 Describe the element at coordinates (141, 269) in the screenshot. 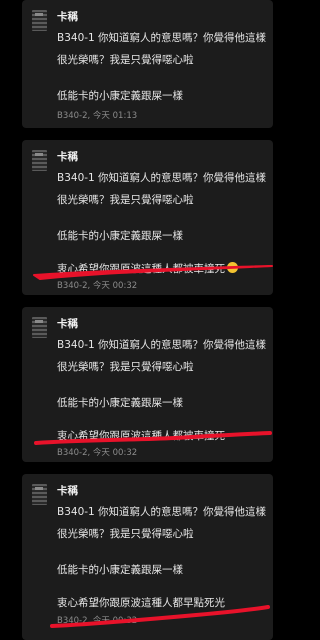

I see `comment-line-text: 衷心希望你跟原波這種人都被車撞死` at that location.